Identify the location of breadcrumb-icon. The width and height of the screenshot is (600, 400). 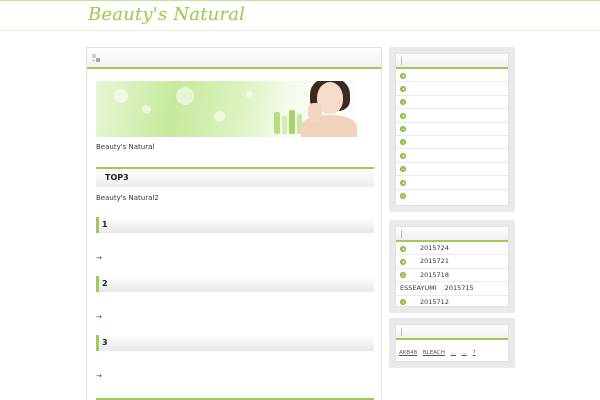
(96, 58).